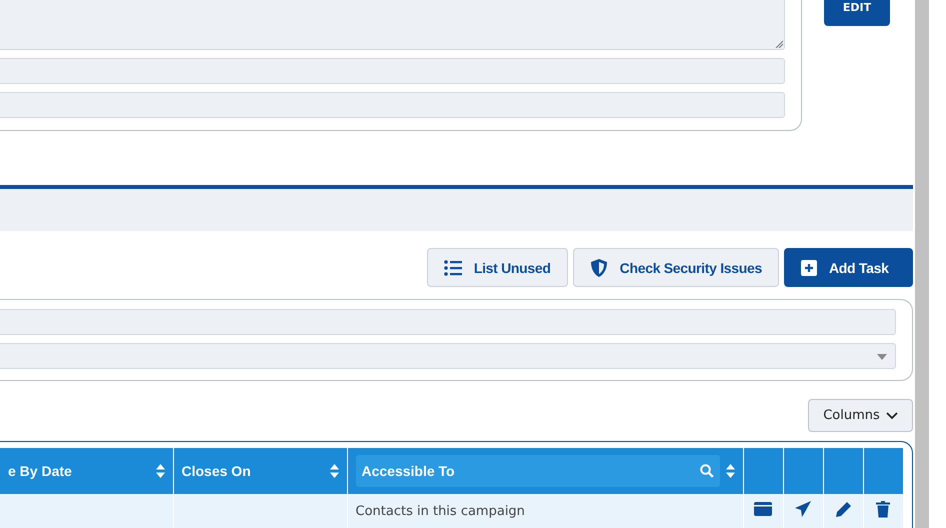 The width and height of the screenshot is (946, 528). I want to click on plus-square-icon, so click(809, 268).